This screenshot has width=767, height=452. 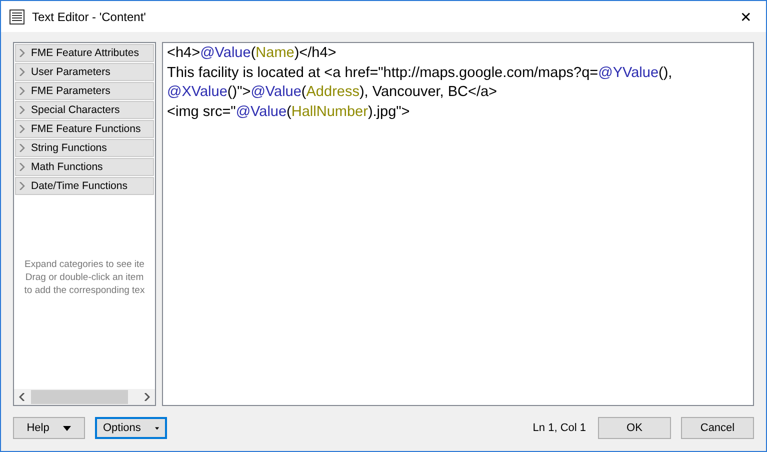 I want to click on scroll-right-icon, so click(x=147, y=397).